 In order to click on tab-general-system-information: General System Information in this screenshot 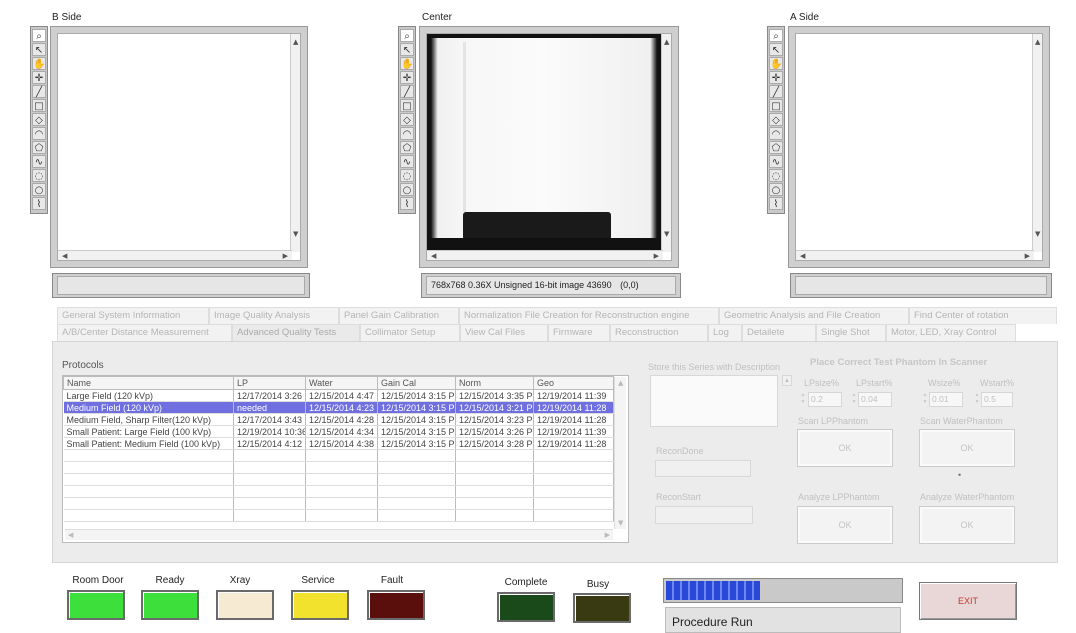, I will do `click(133, 315)`.